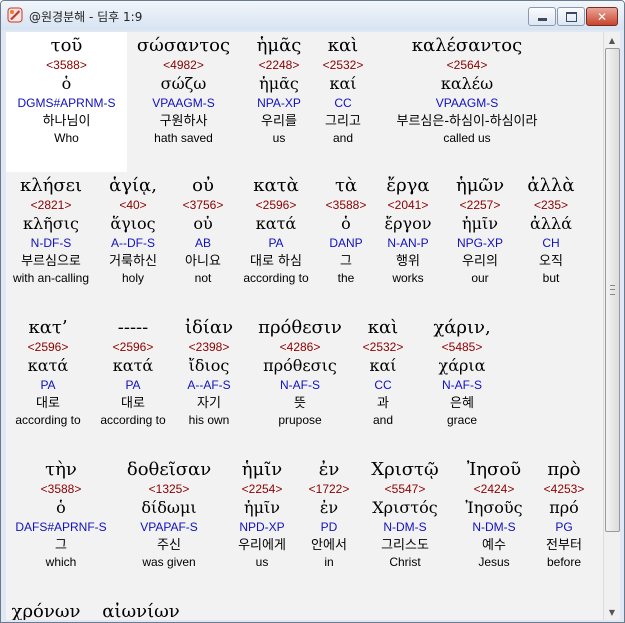 The height and width of the screenshot is (623, 625). I want to click on english-gloss: was given, so click(169, 562).